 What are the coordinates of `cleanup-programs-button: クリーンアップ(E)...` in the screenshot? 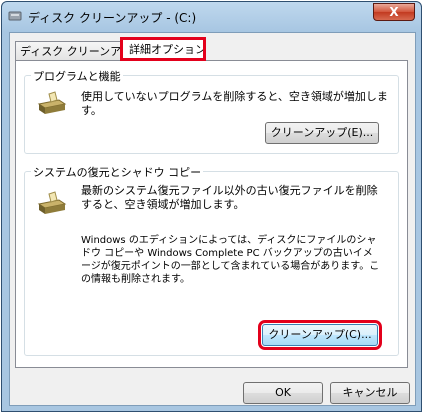 It's located at (322, 133).